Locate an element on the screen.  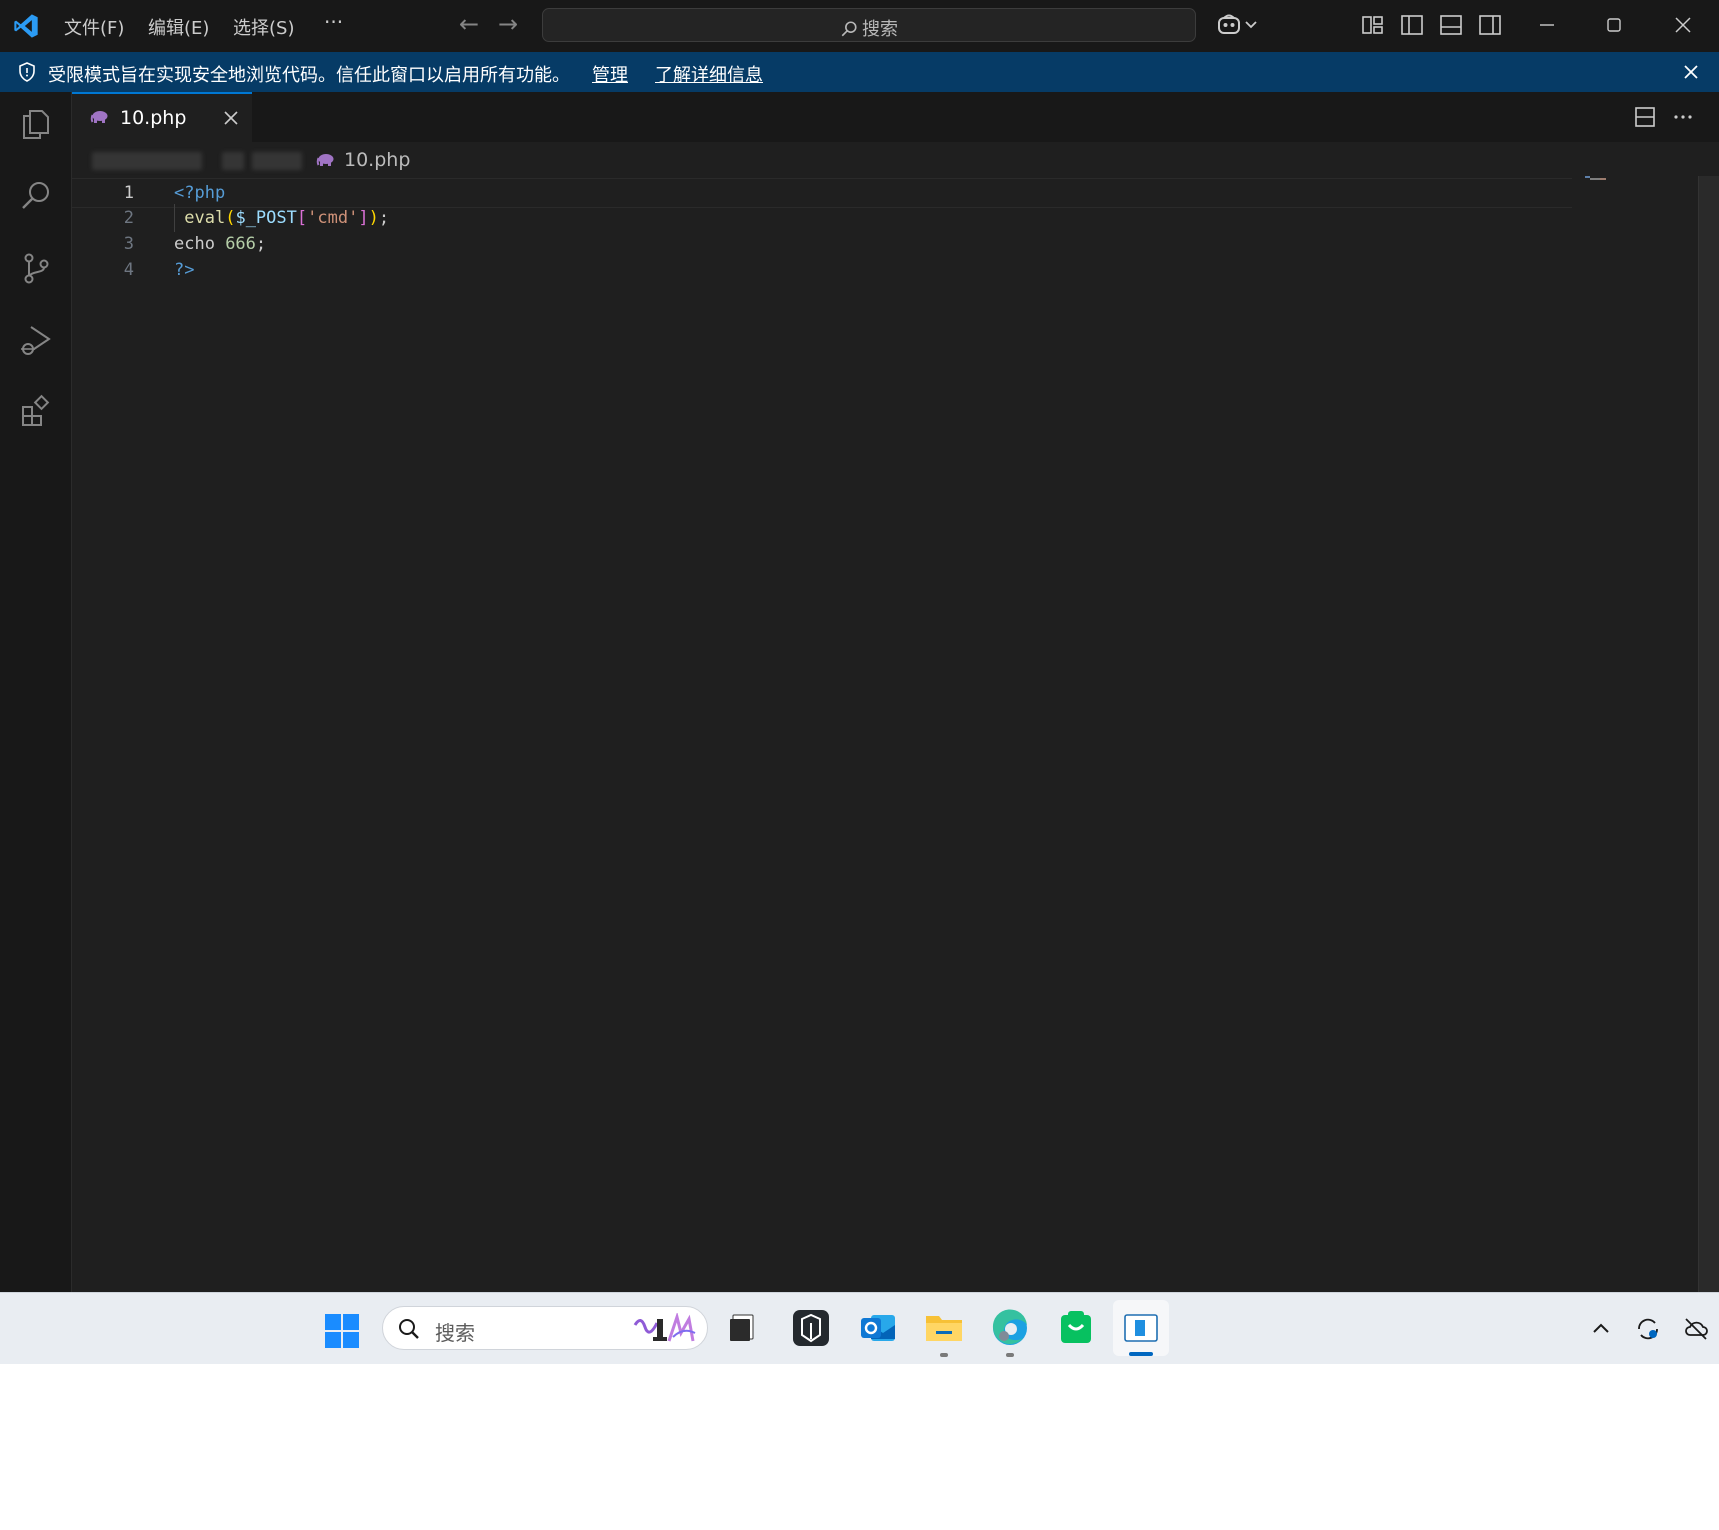
taskbar: 搜索 is located at coordinates (859, 1328).